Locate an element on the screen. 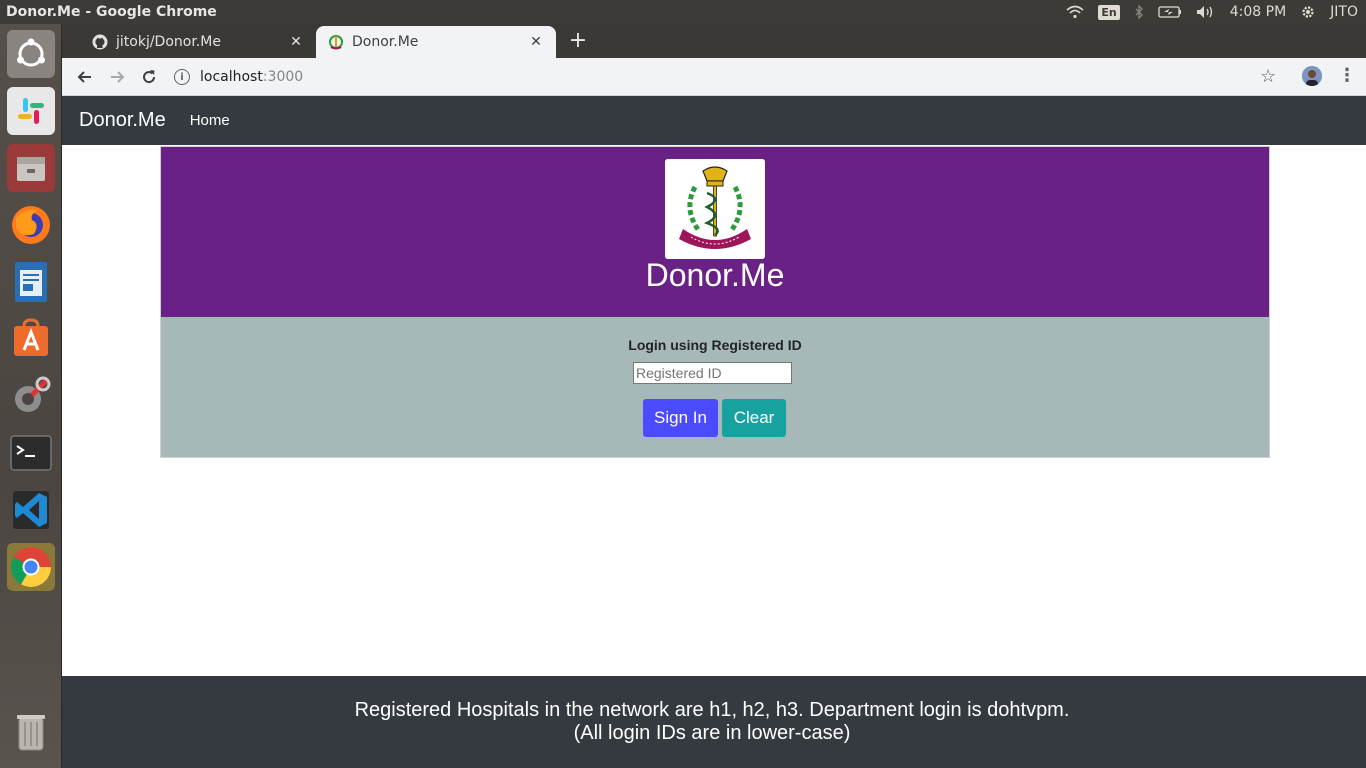 This screenshot has height=768, width=1366. user-name: JITO is located at coordinates (1344, 12).